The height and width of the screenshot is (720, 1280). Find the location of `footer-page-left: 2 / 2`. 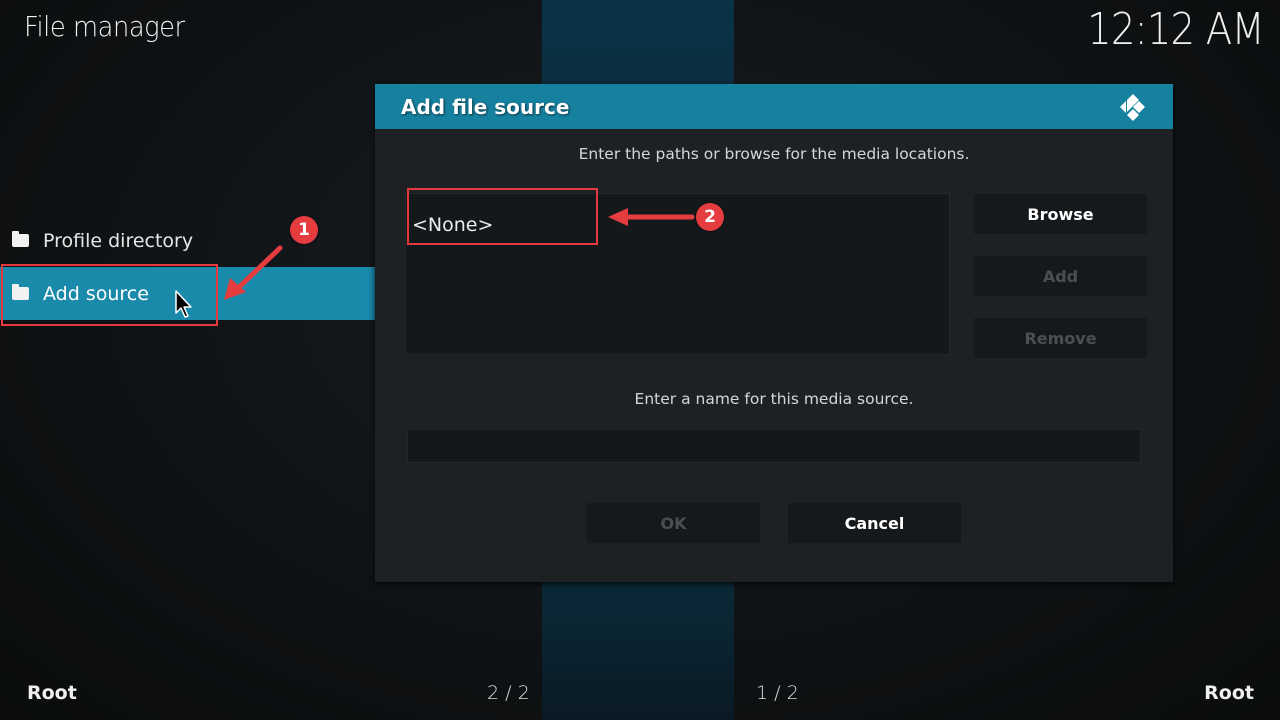

footer-page-left: 2 / 2 is located at coordinates (508, 693).